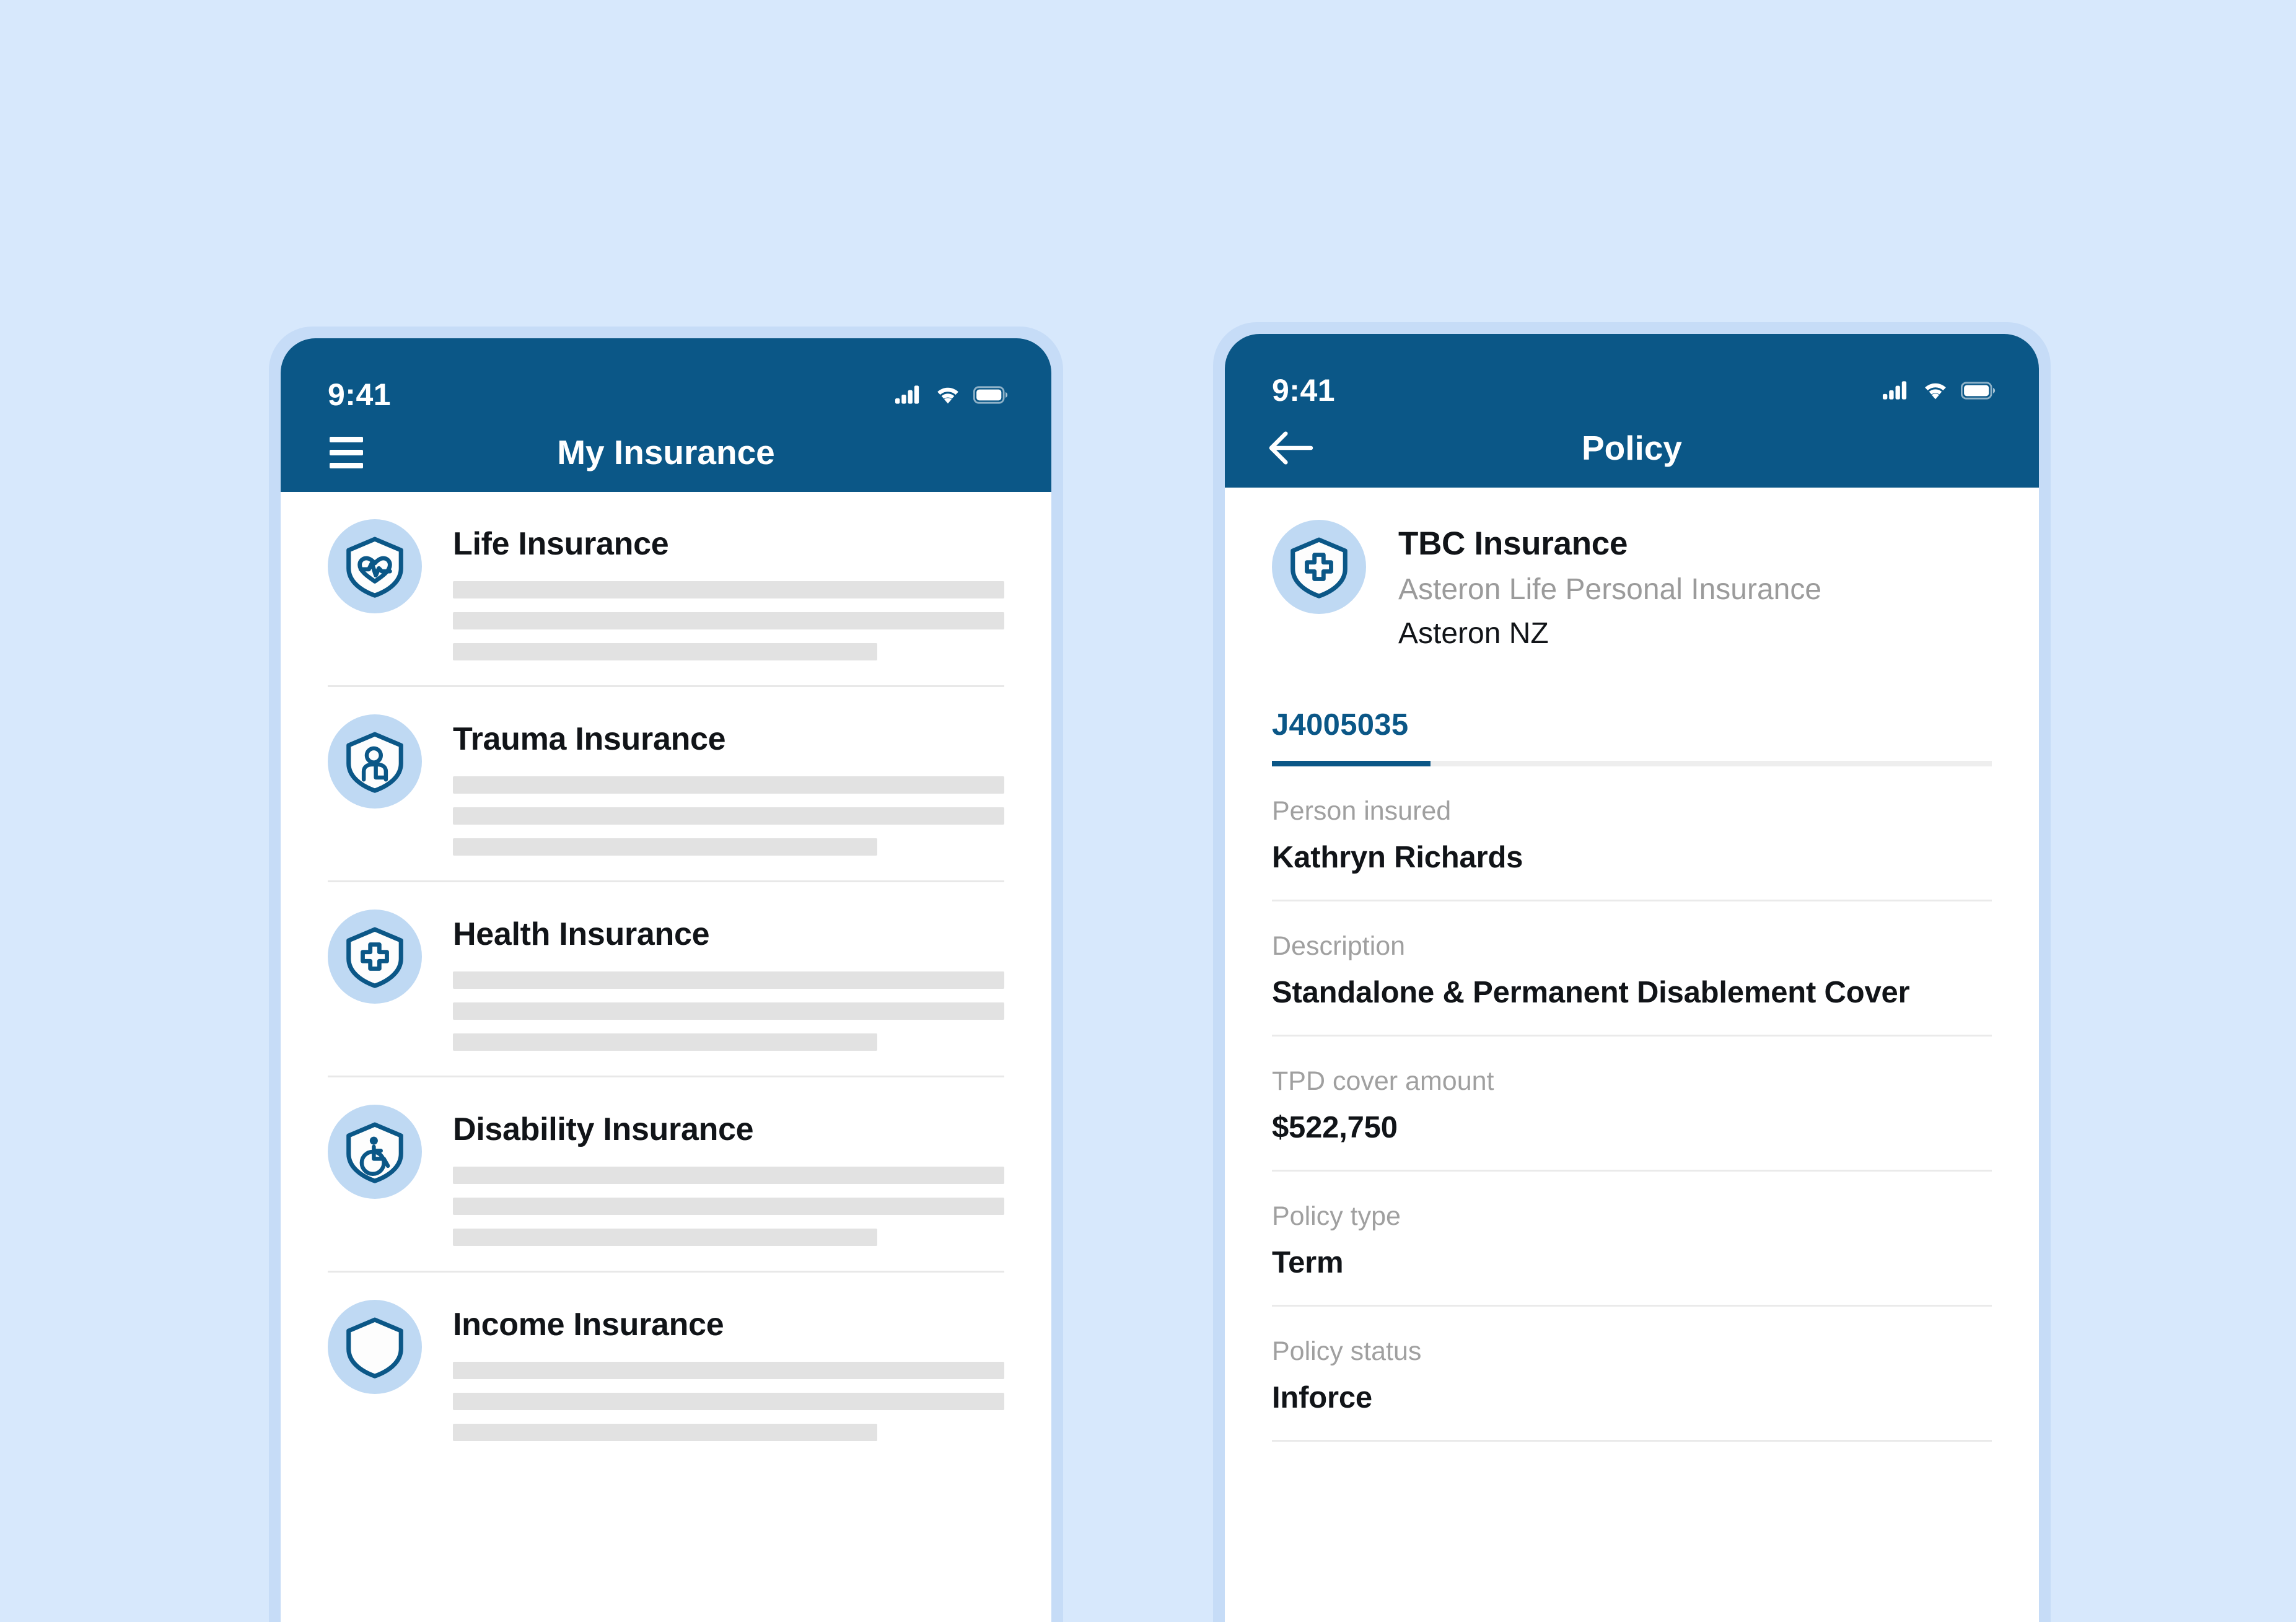 The height and width of the screenshot is (1622, 2296). Describe the element at coordinates (1610, 590) in the screenshot. I see `policy-product-subtitle: Asteron Life Personal Insurance` at that location.